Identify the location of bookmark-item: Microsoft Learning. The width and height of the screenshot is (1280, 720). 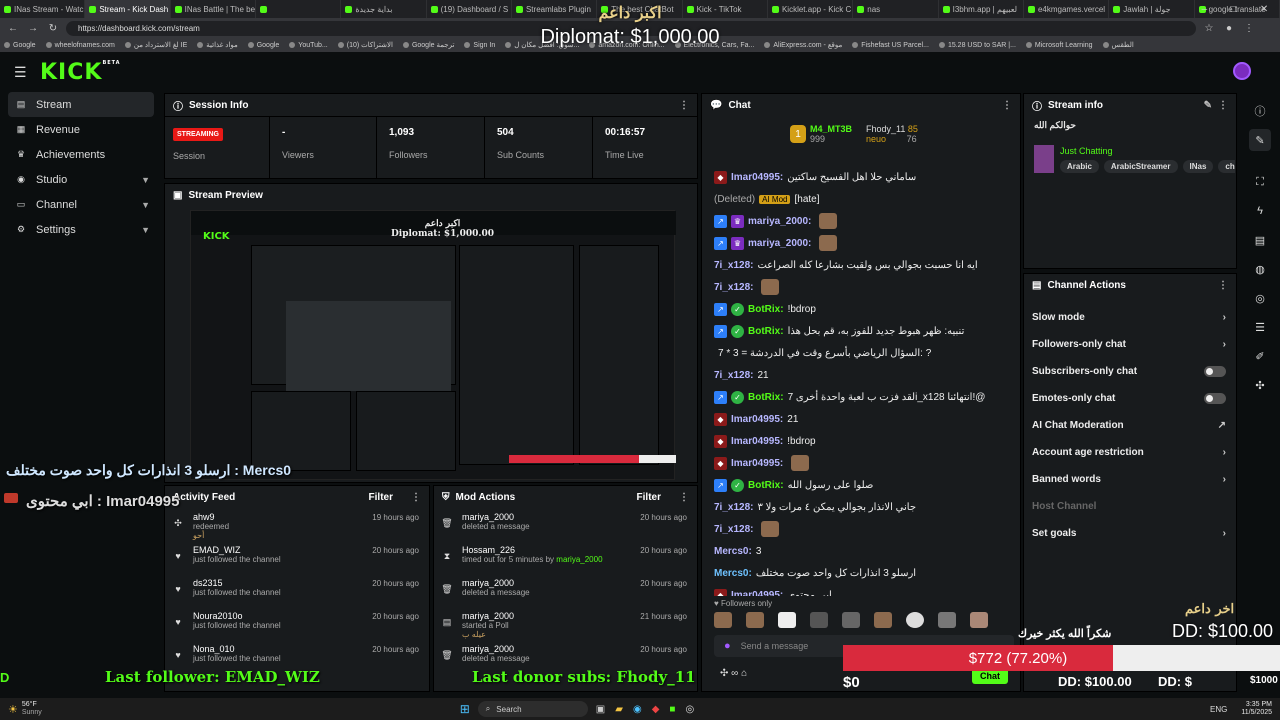
(1059, 45).